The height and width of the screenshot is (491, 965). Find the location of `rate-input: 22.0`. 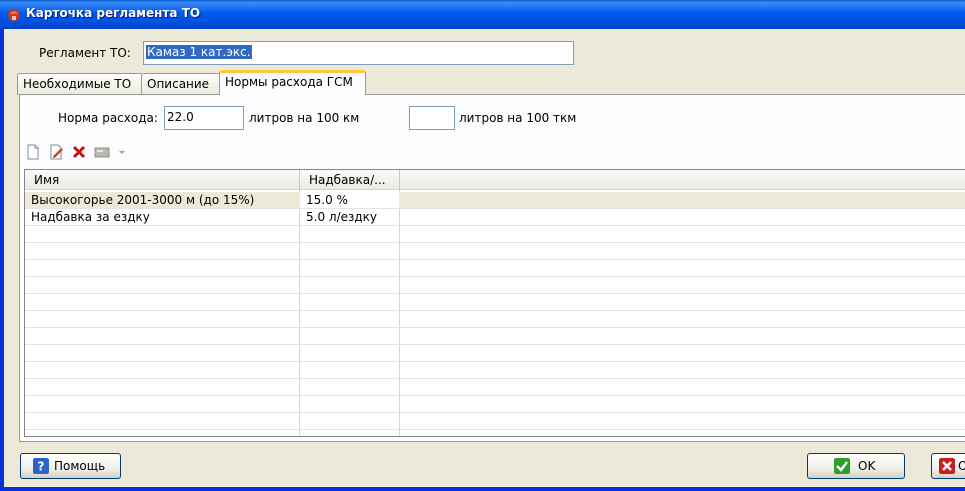

rate-input: 22.0 is located at coordinates (204, 118).